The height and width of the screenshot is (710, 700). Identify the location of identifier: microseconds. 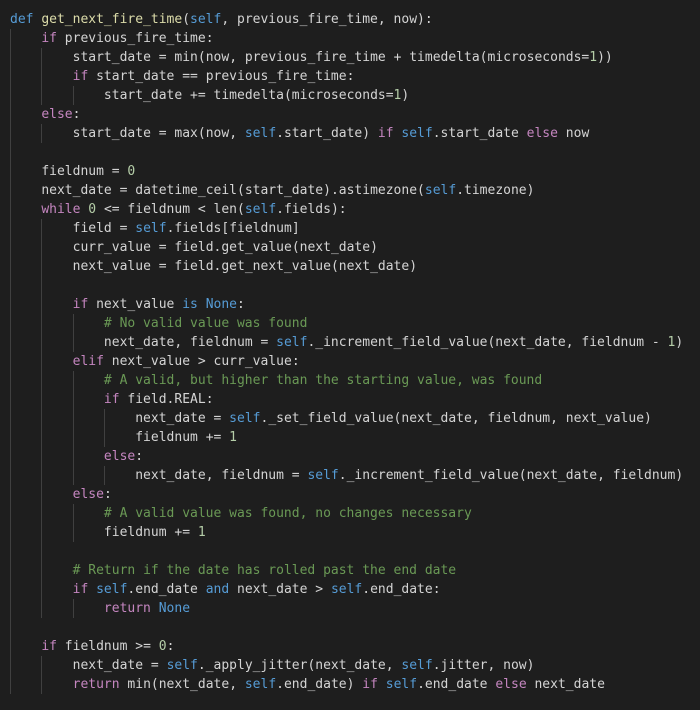
(338, 95).